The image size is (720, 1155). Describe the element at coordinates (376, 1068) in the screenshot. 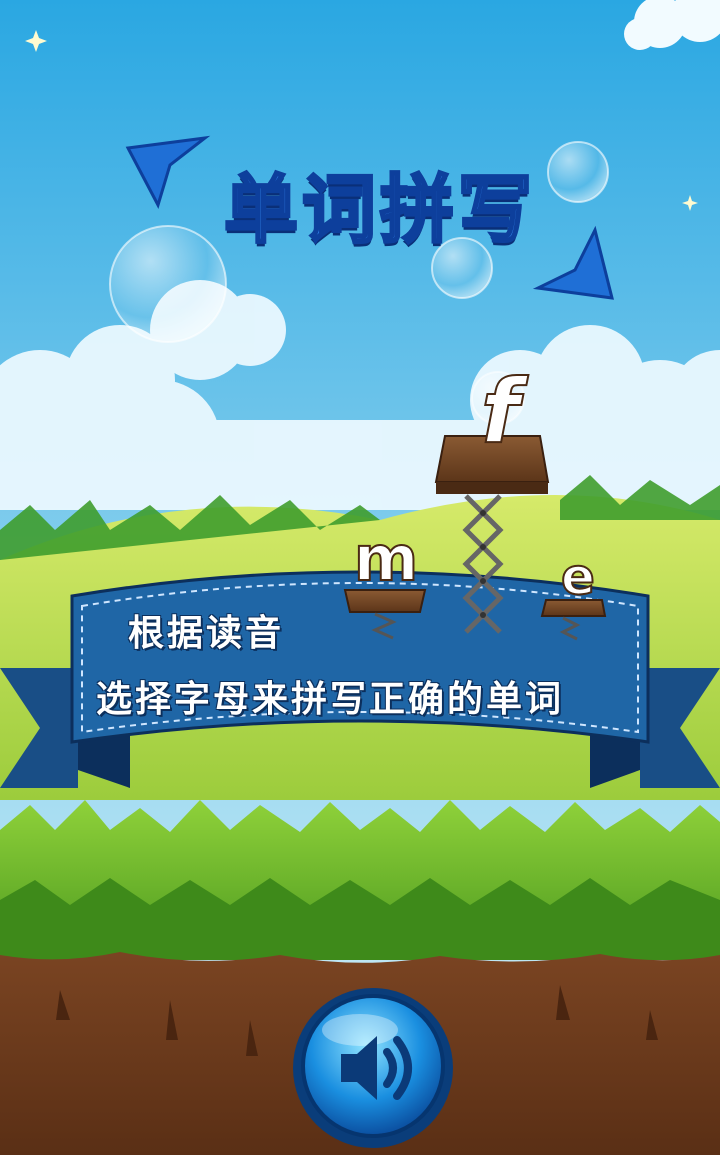

I see `speaker-icon` at that location.